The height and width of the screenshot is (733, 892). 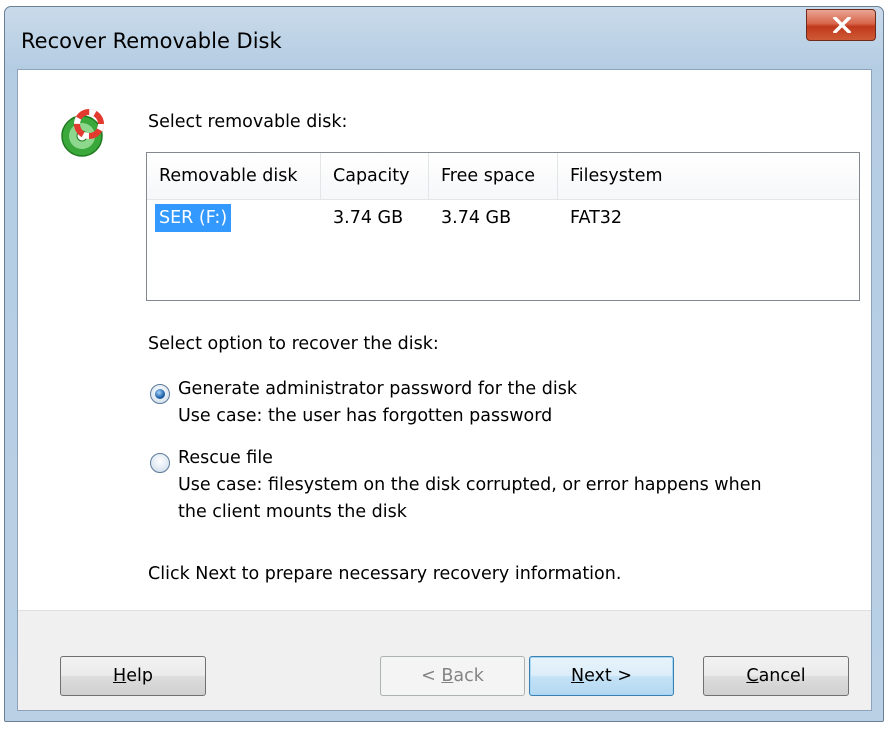 What do you see at coordinates (292, 512) in the screenshot?
I see `rescue-file-description-cont: the client mounts the disk` at bounding box center [292, 512].